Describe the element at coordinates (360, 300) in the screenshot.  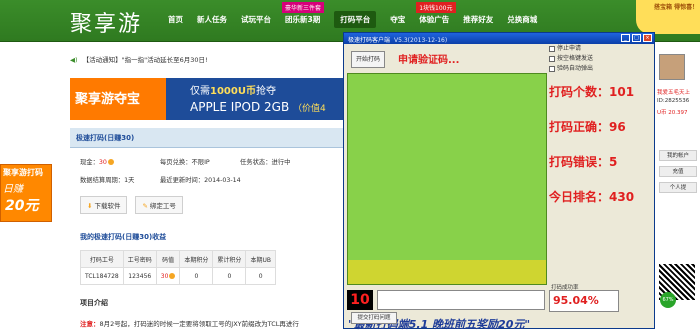
I see `countdown-timer: 10` at that location.